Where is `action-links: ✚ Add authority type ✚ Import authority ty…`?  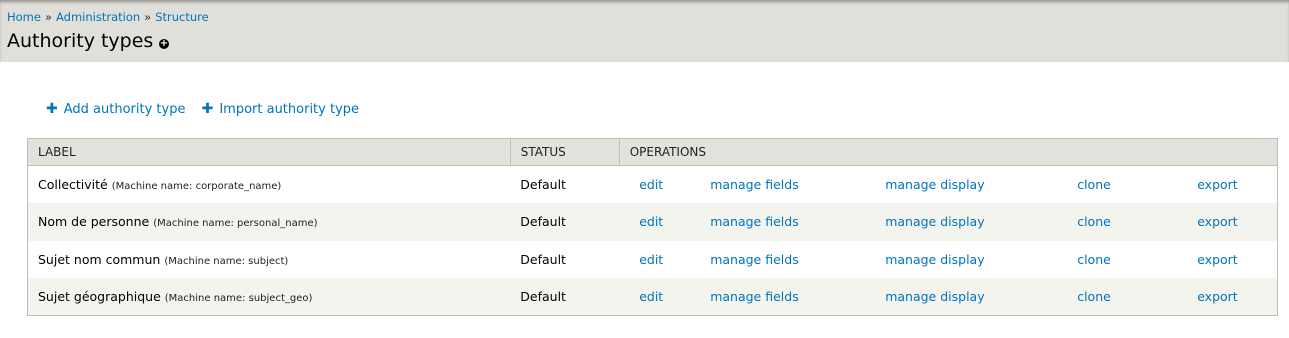
action-links: ✚ Add authority type ✚ Import authority ty… is located at coordinates (208, 109).